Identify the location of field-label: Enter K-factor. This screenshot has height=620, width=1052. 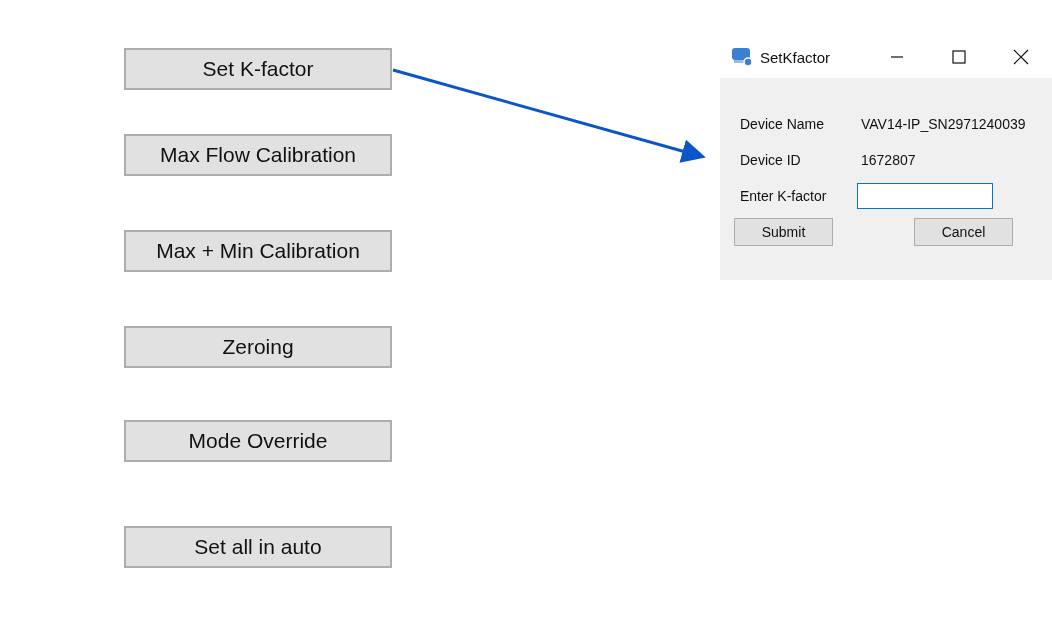
(784, 196).